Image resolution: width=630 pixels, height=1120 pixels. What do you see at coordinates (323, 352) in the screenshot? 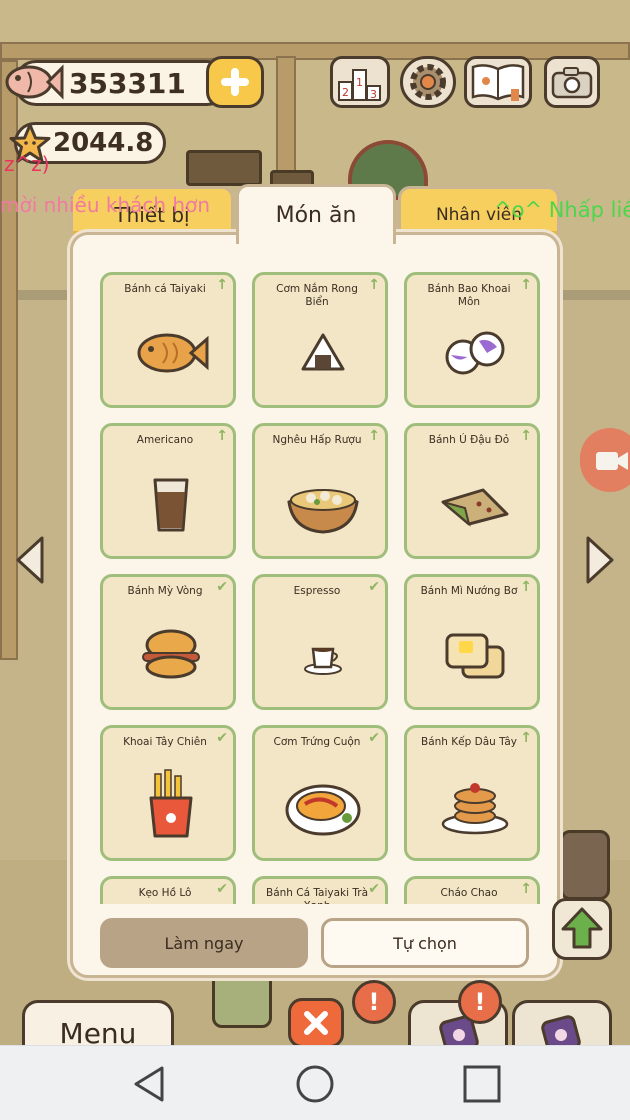
I see `rice-ball-icon` at bounding box center [323, 352].